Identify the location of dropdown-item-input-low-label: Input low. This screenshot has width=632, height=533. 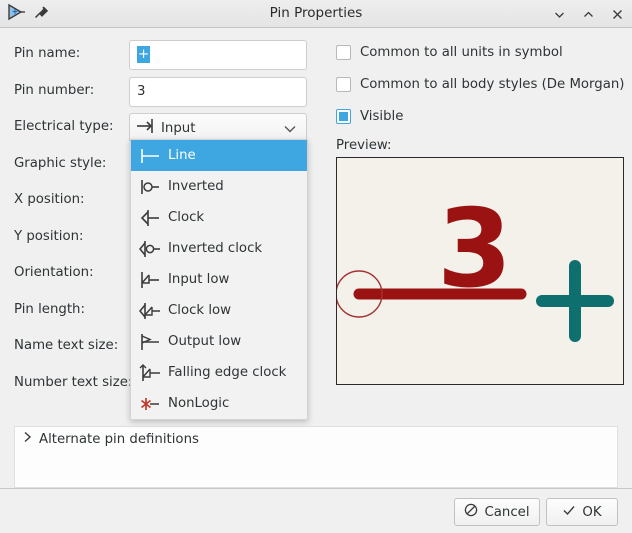
(199, 279).